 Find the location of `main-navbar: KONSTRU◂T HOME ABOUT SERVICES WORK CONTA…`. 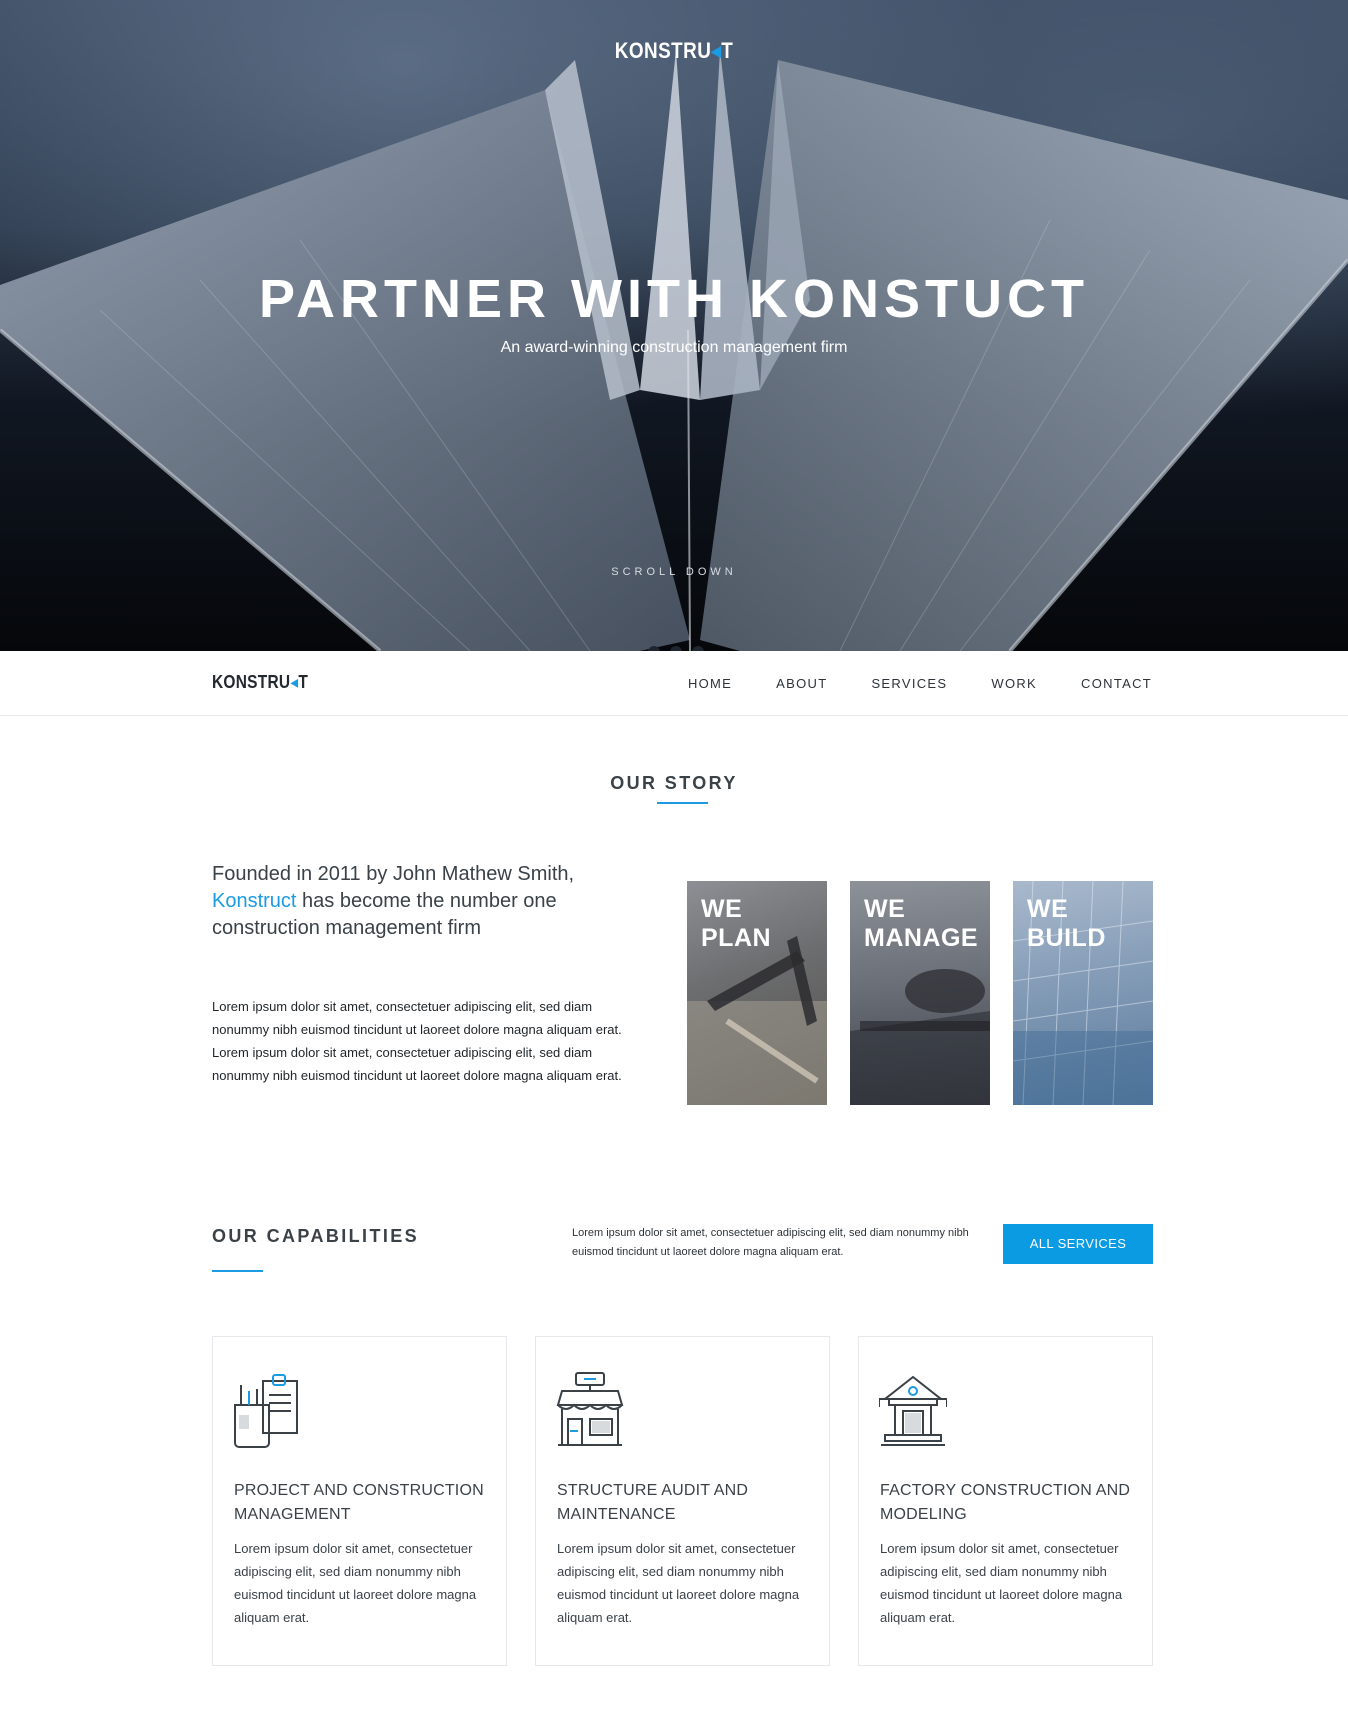

main-navbar: KONSTRU◂T HOME ABOUT SERVICES WORK CONTA… is located at coordinates (674, 683).